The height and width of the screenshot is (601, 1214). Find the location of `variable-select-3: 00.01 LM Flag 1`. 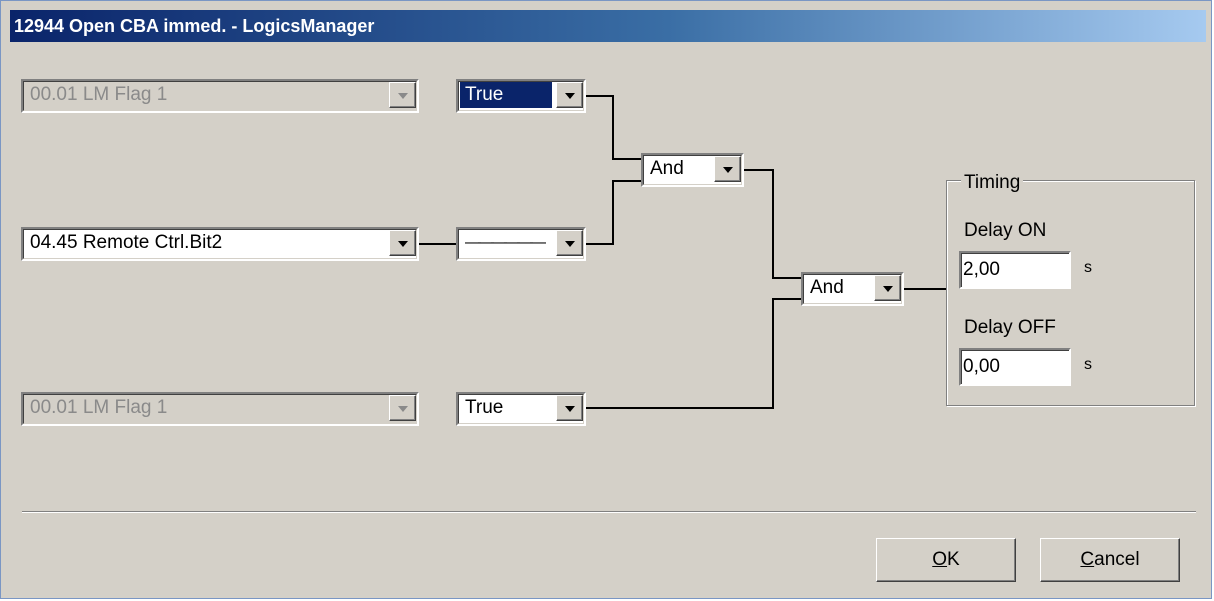

variable-select-3: 00.01 LM Flag 1 is located at coordinates (220, 409).